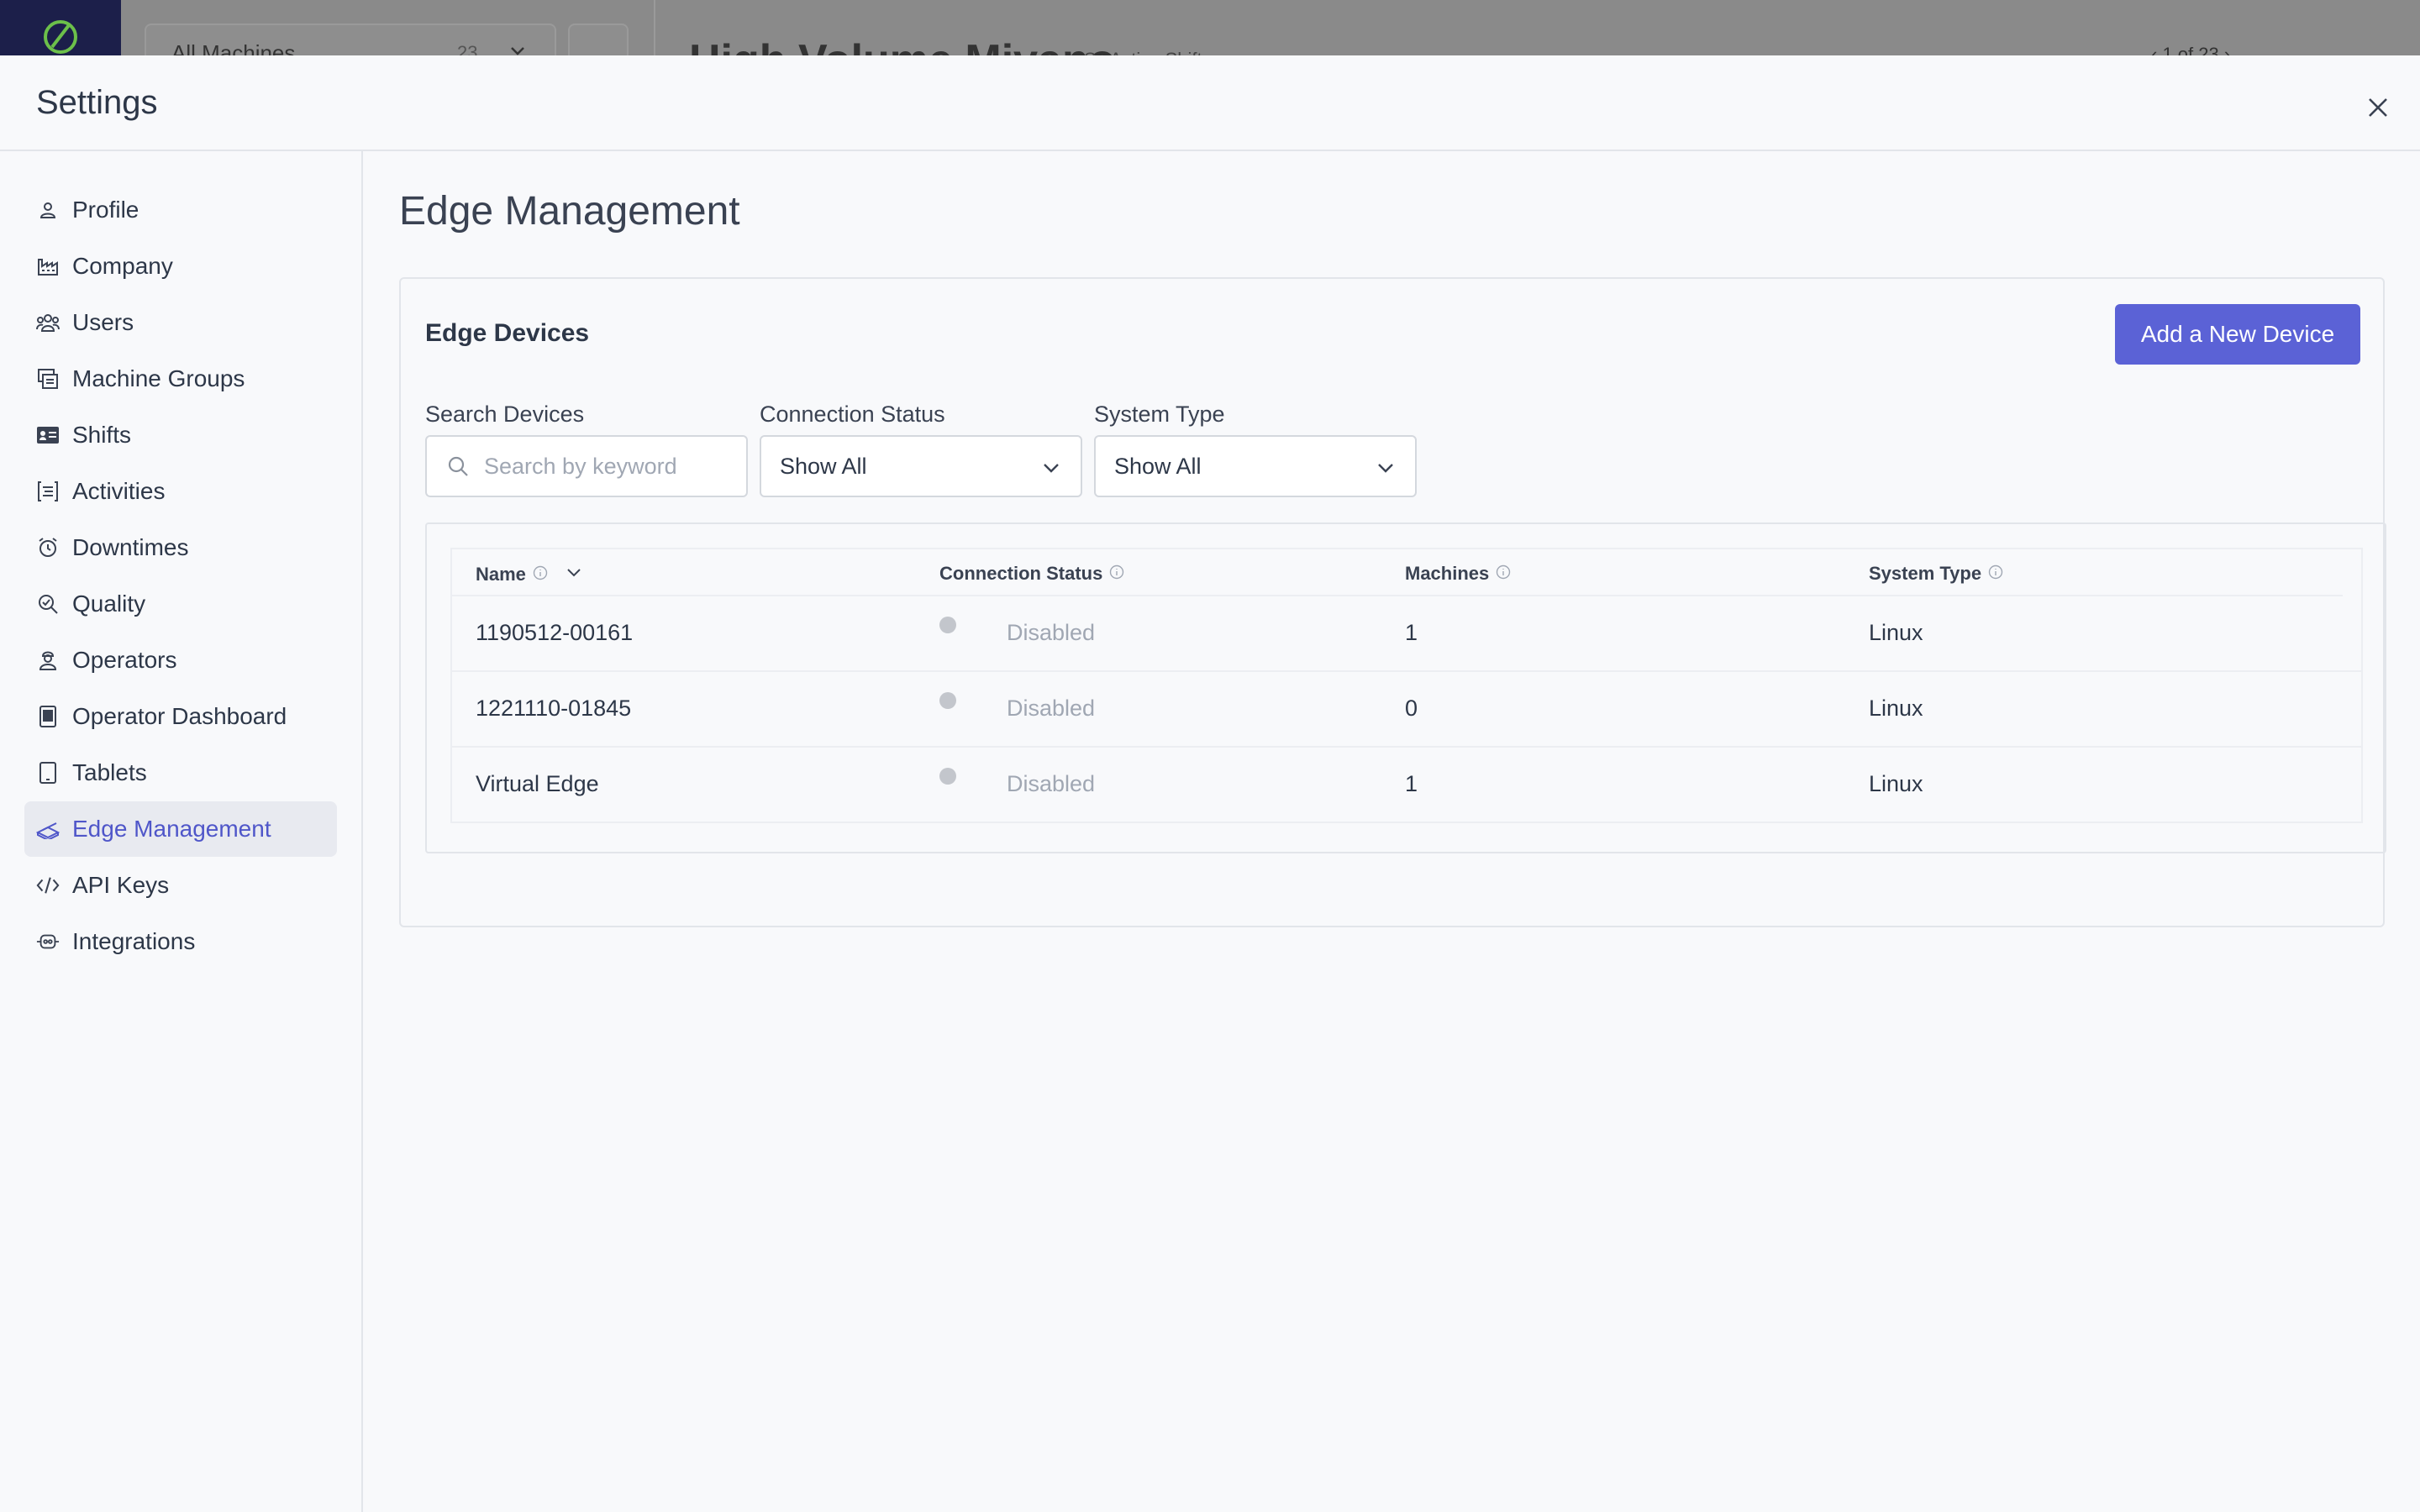 Image resolution: width=2420 pixels, height=1512 pixels. I want to click on machine-count-badge: 23, so click(467, 48).